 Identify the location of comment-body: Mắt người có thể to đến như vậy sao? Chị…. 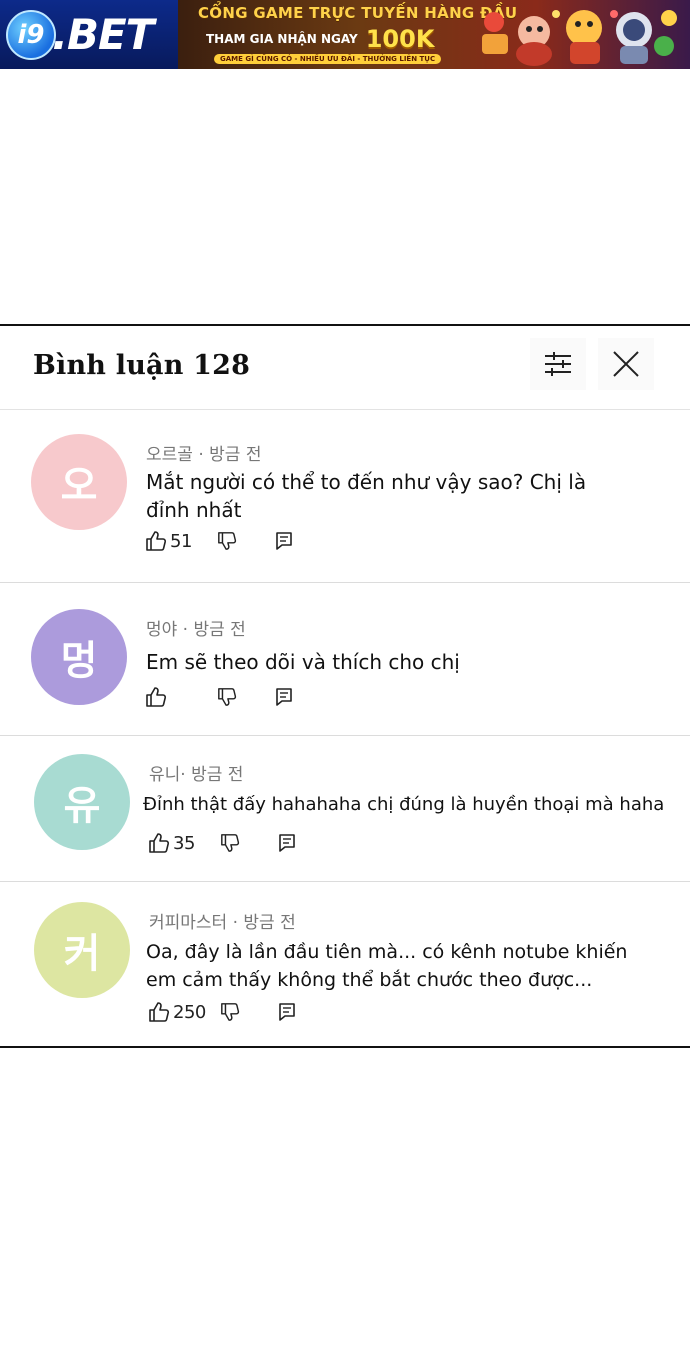
(366, 496).